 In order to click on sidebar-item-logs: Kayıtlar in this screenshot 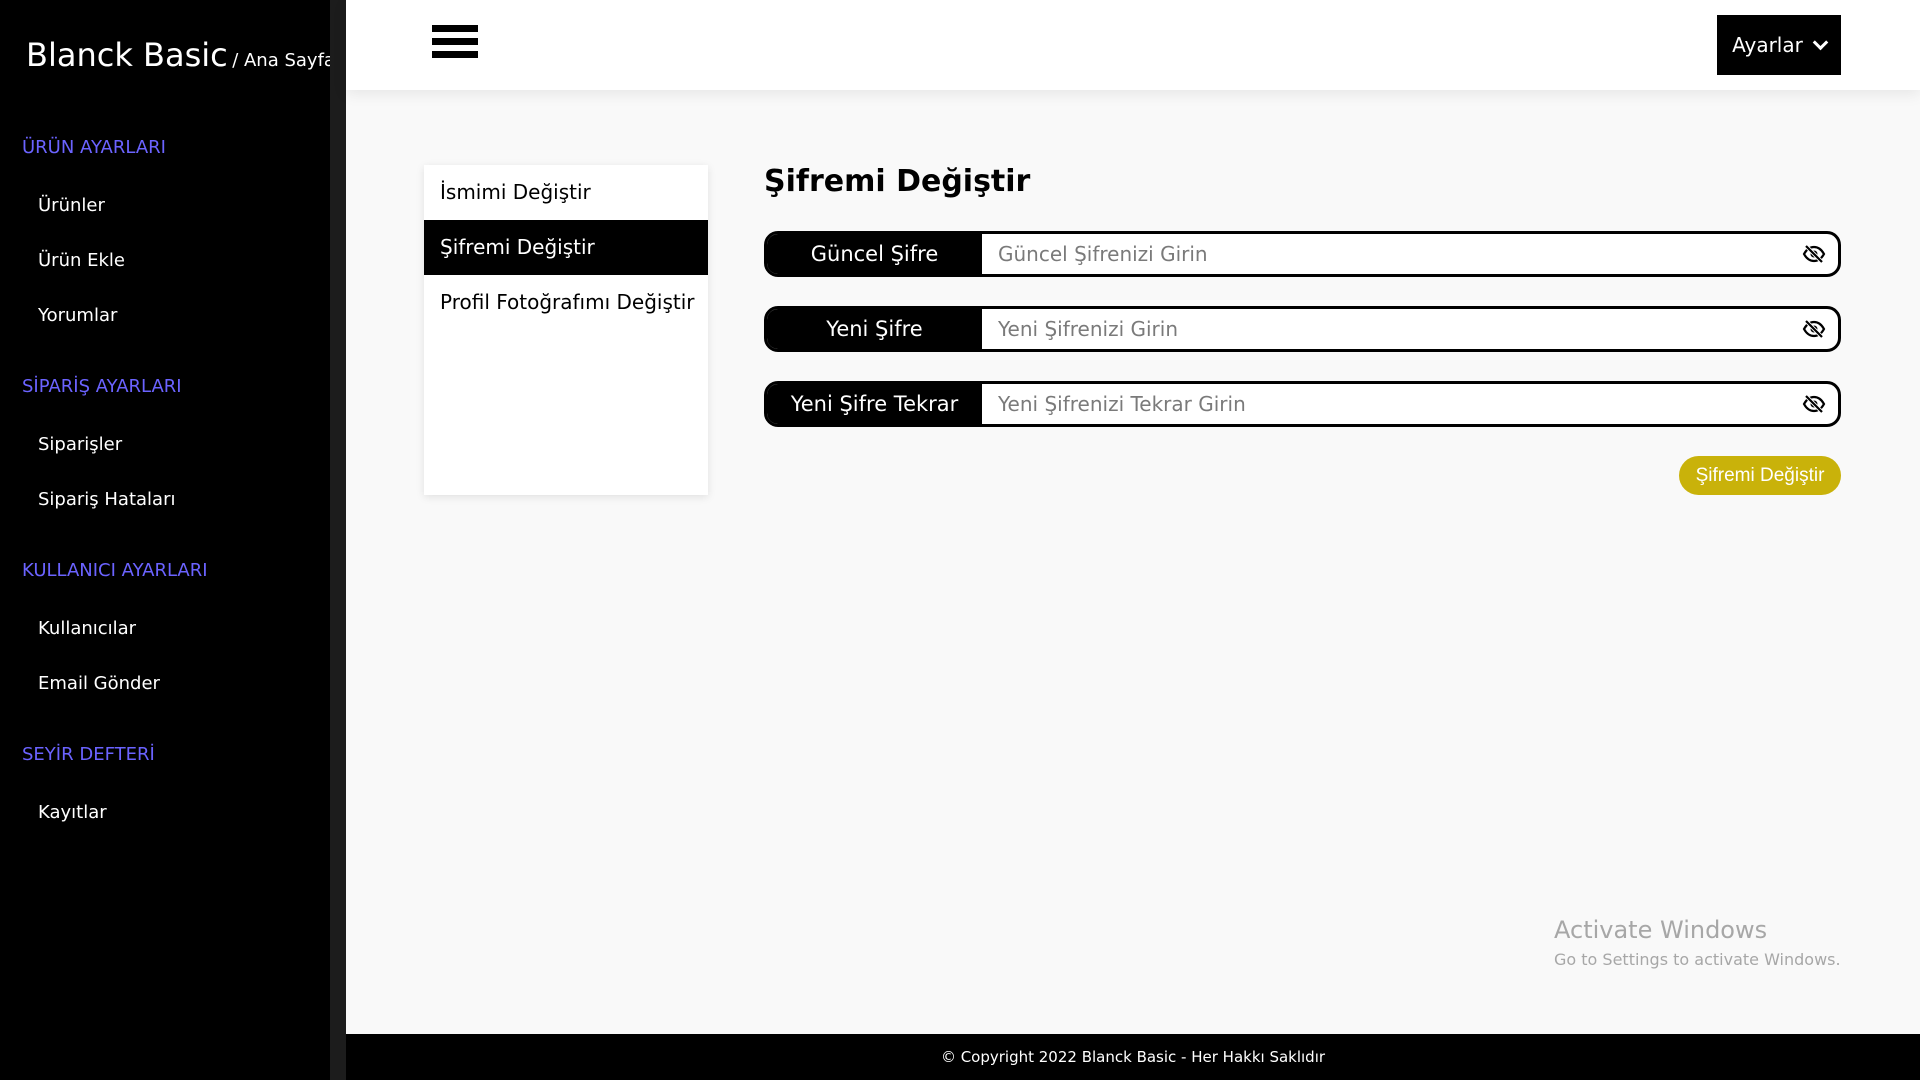, I will do `click(165, 812)`.